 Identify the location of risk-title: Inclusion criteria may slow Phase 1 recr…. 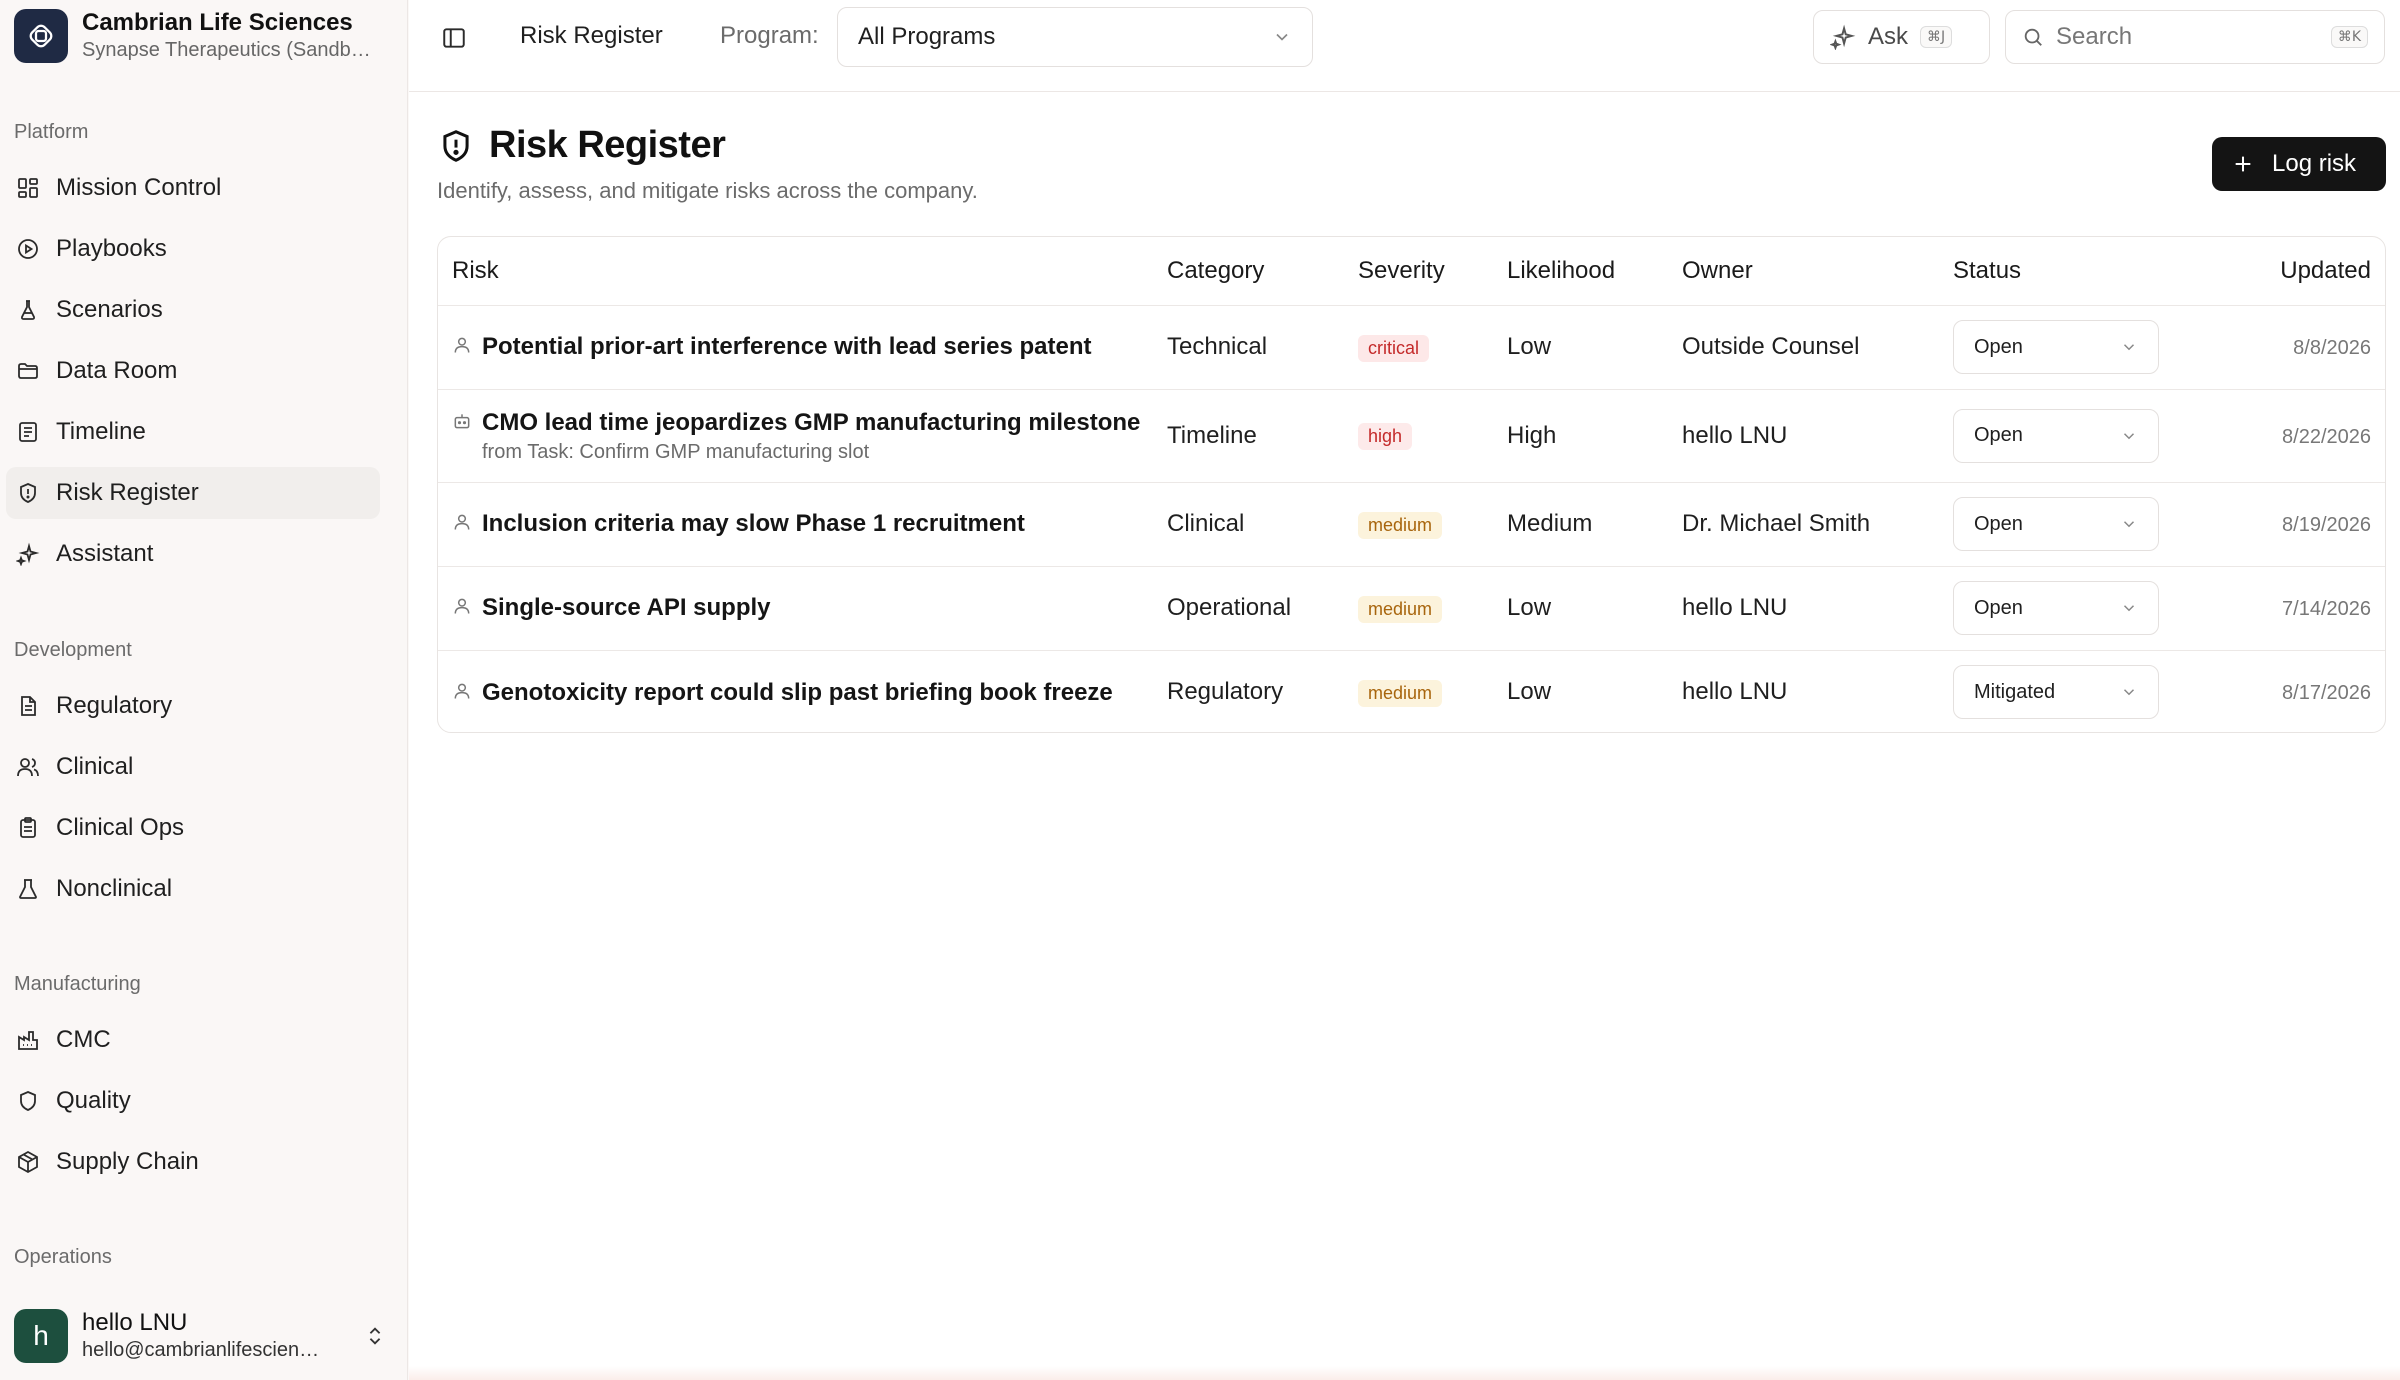
(753, 523).